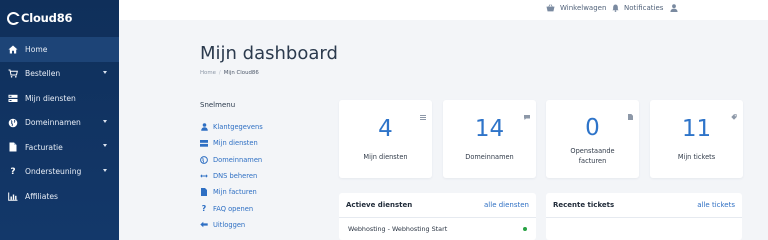 The height and width of the screenshot is (240, 768). I want to click on sidebar-item-label: Ondersteuning, so click(53, 172).